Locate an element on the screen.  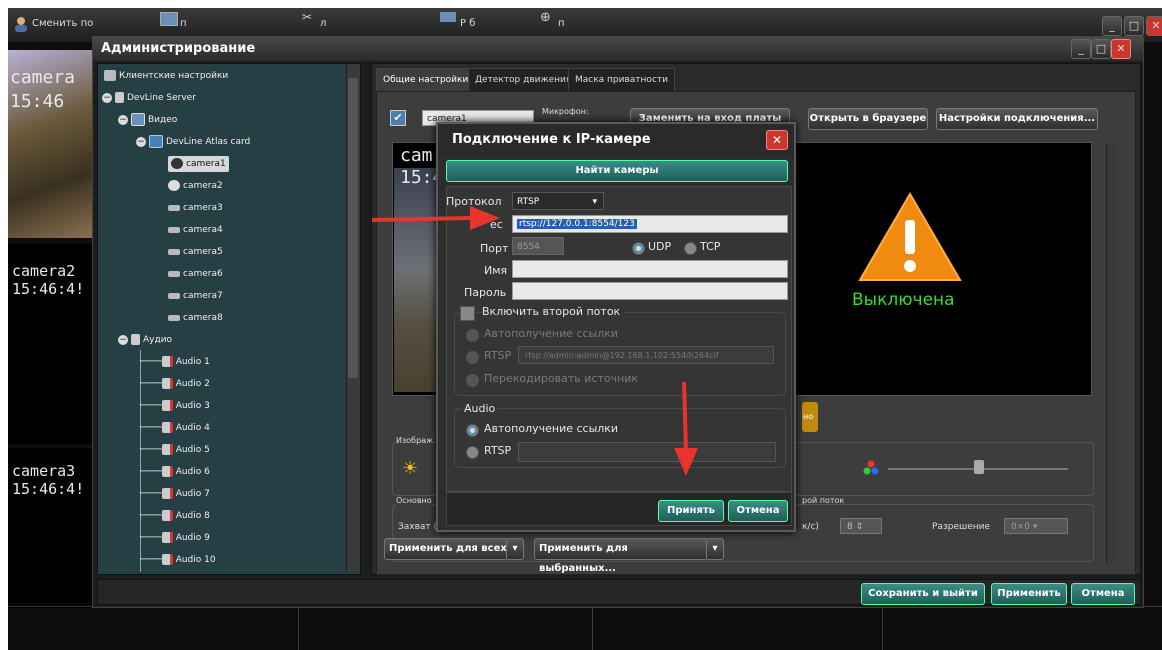
arrow-to-accept is located at coordinates (685, 417).